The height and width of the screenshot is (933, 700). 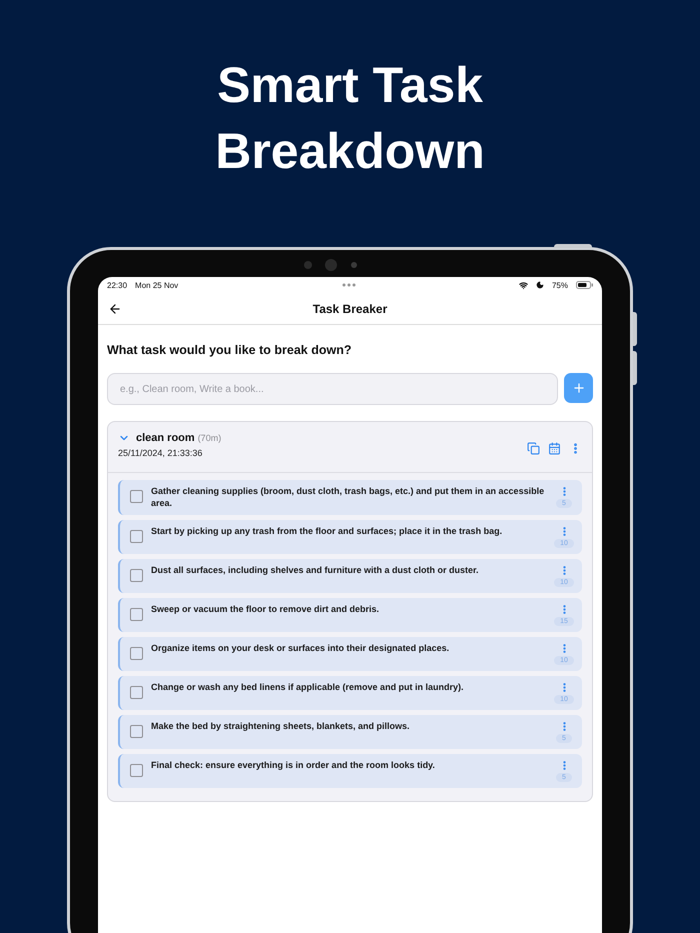 I want to click on task-timestamp: 25/11/2024, 21:33:36, so click(x=161, y=453).